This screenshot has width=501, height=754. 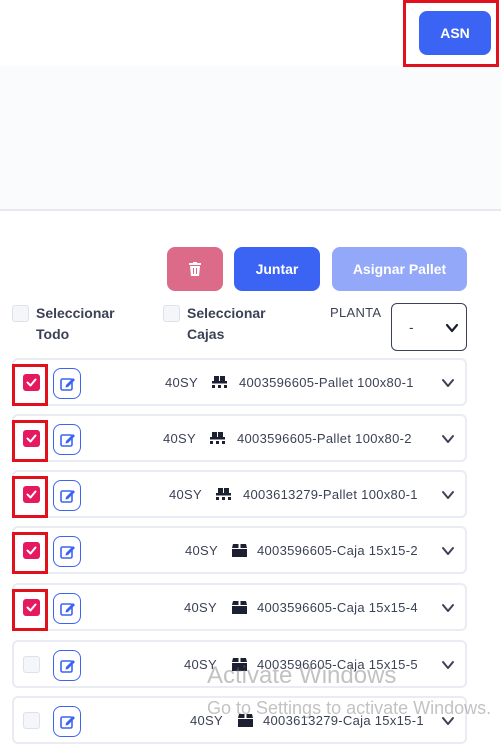 I want to click on row-description: 4003596605-Pallet 100x80-2, so click(x=324, y=438).